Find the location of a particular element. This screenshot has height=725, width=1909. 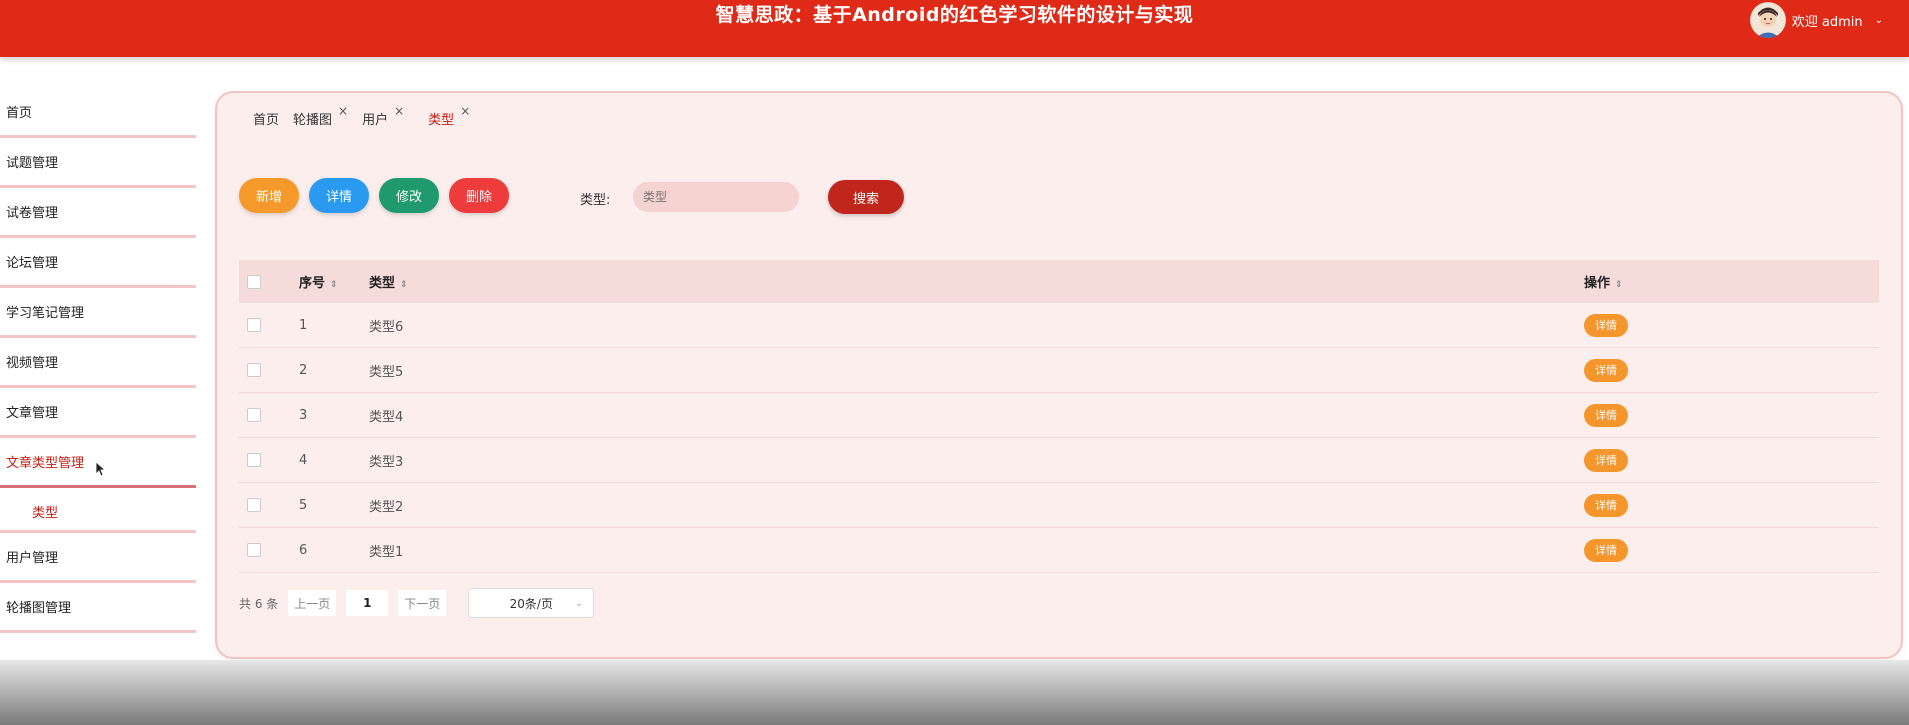

add-button: 新增 is located at coordinates (269, 195).